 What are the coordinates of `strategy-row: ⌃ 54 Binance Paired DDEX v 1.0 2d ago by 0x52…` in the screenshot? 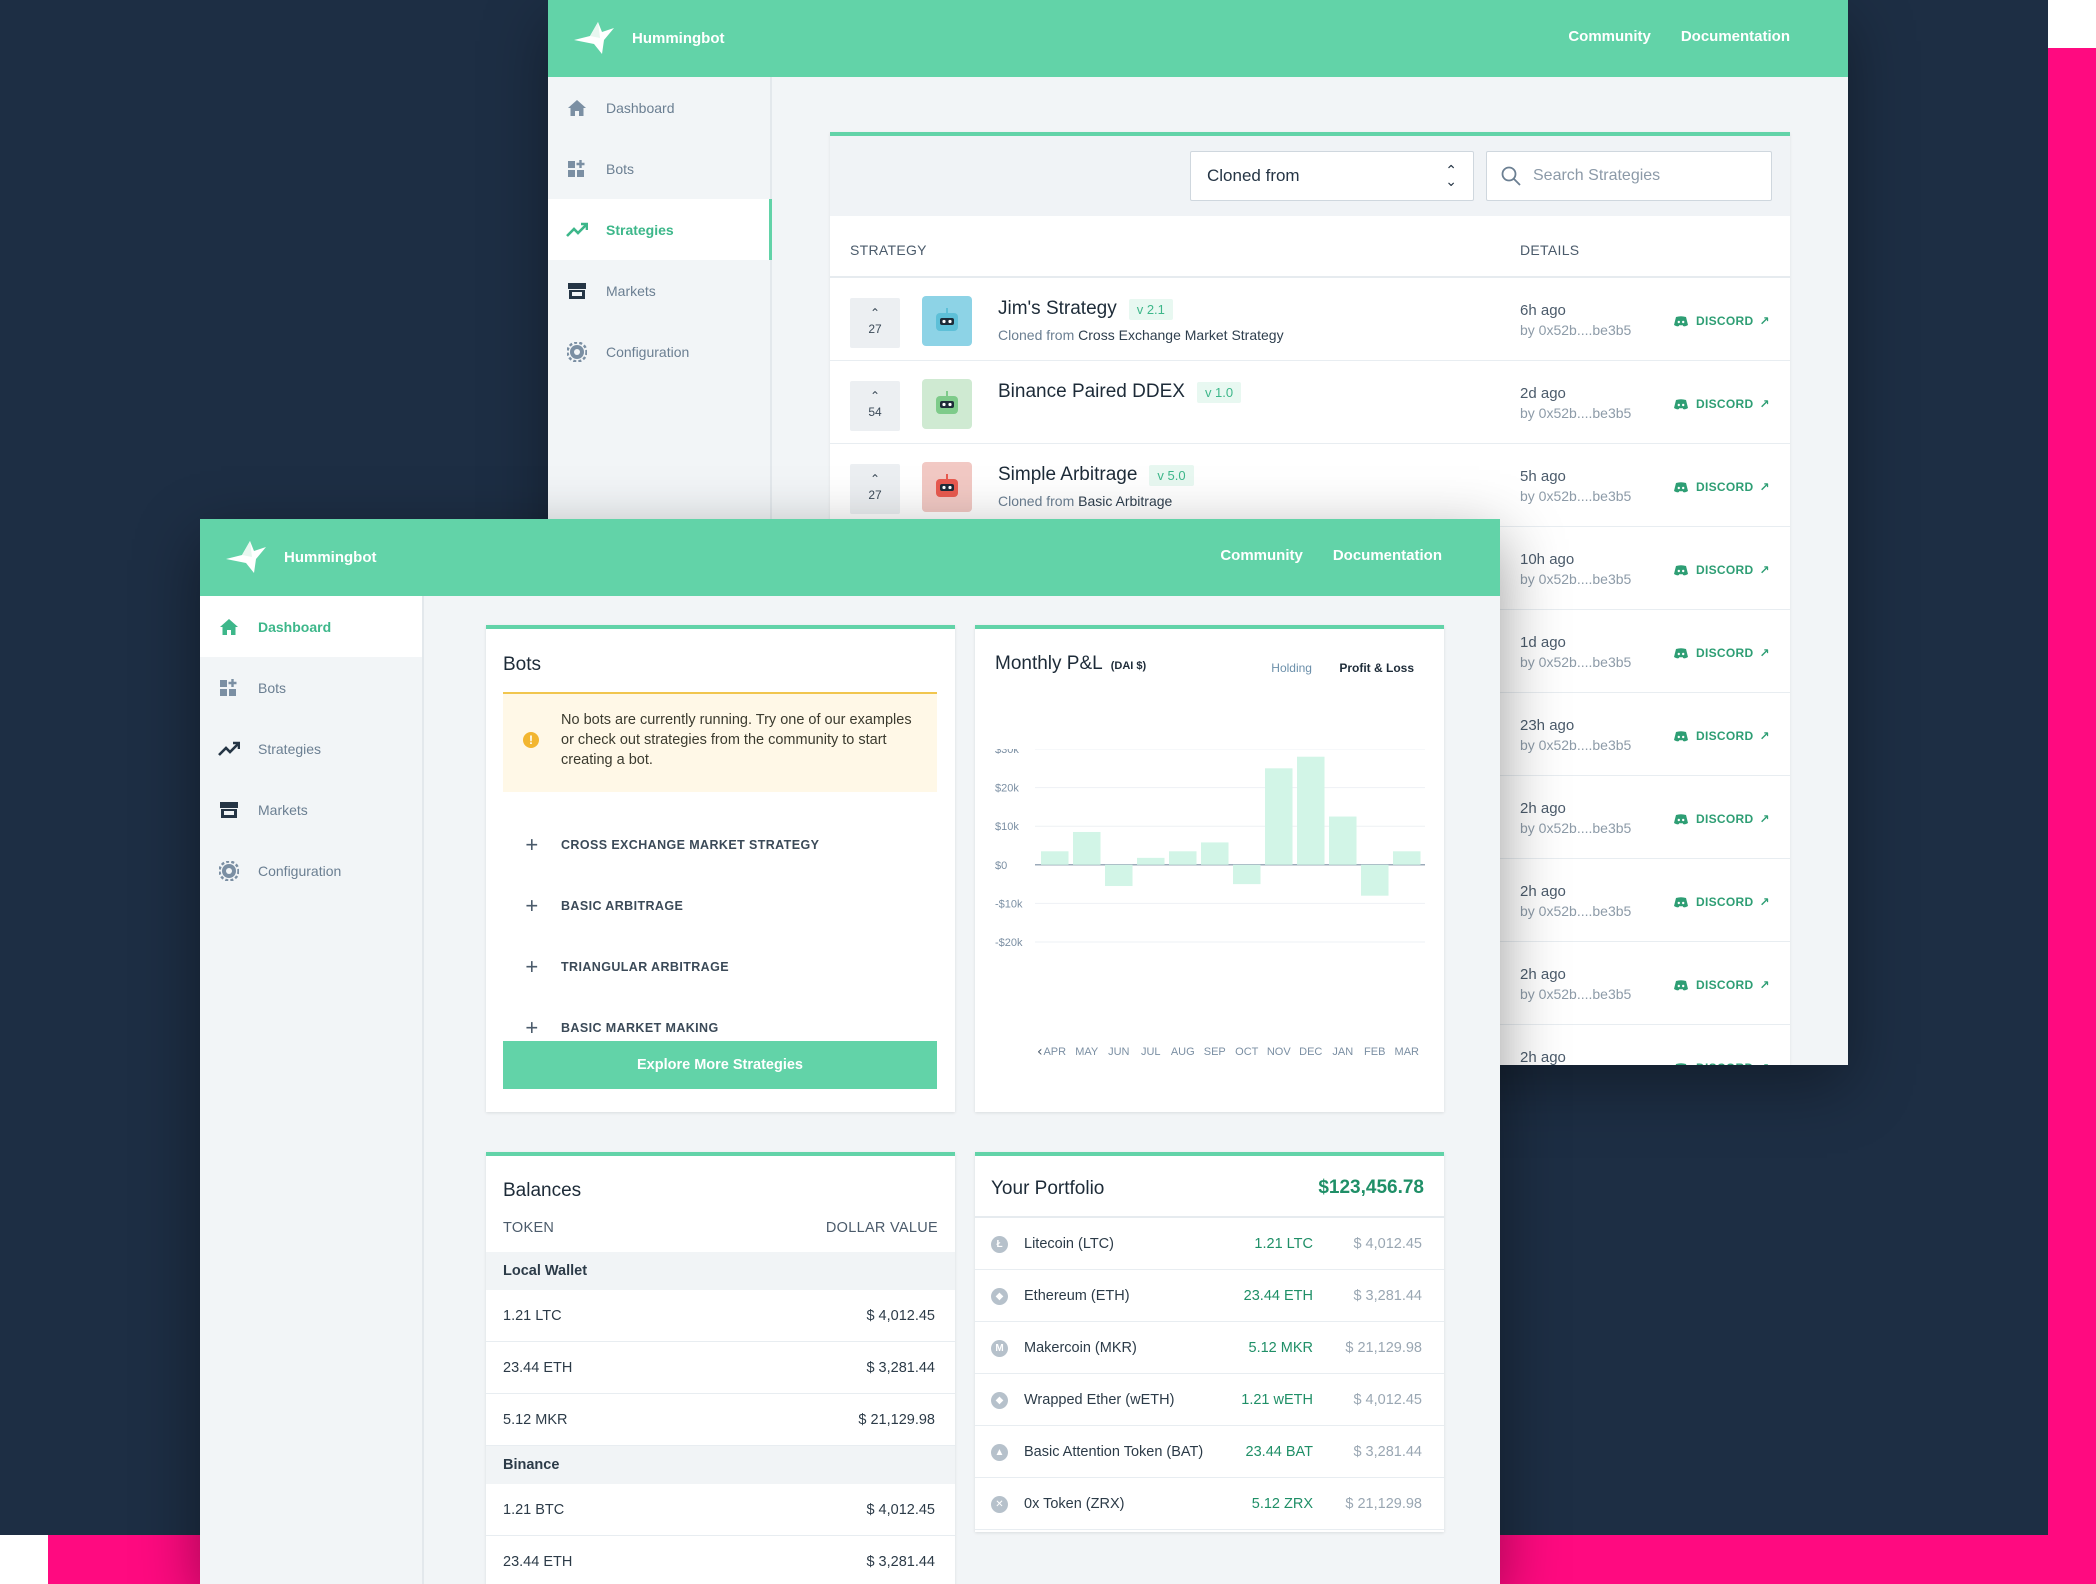 It's located at (1310, 402).